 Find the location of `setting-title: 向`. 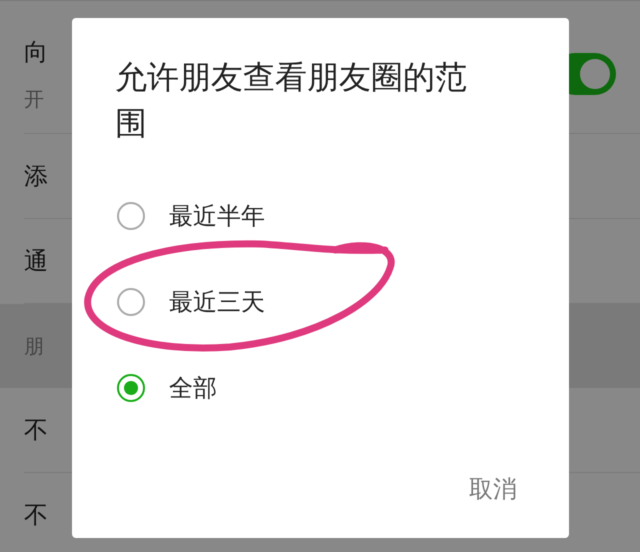

setting-title: 向 is located at coordinates (36, 52).